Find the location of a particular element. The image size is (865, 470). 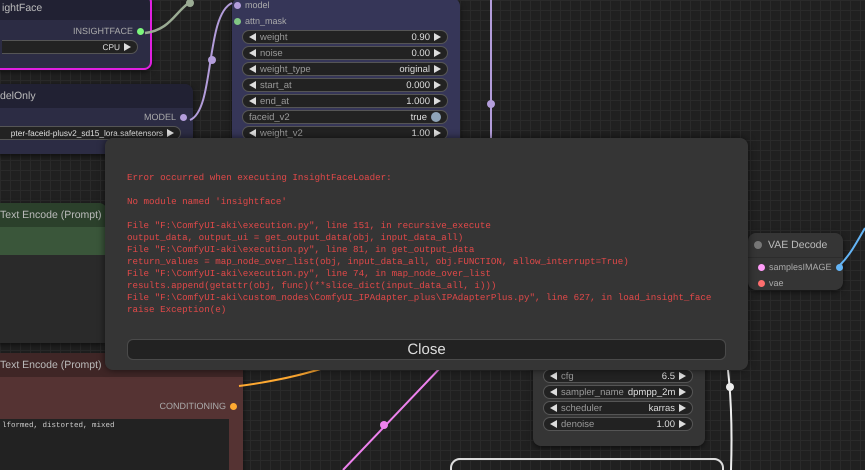

node: VAE Decode samplesIMAGE vae is located at coordinates (795, 261).